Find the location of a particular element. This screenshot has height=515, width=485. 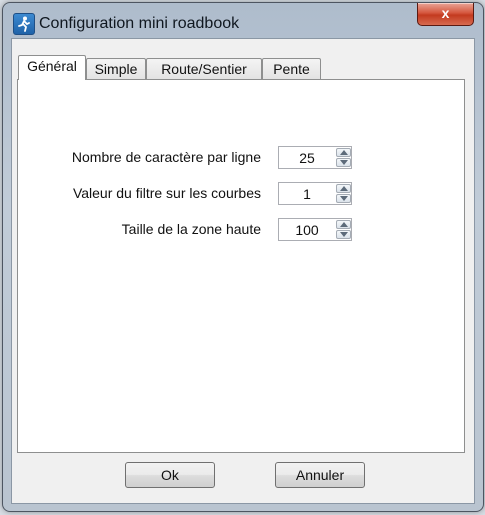

tab-simple: Simple is located at coordinates (116, 68).